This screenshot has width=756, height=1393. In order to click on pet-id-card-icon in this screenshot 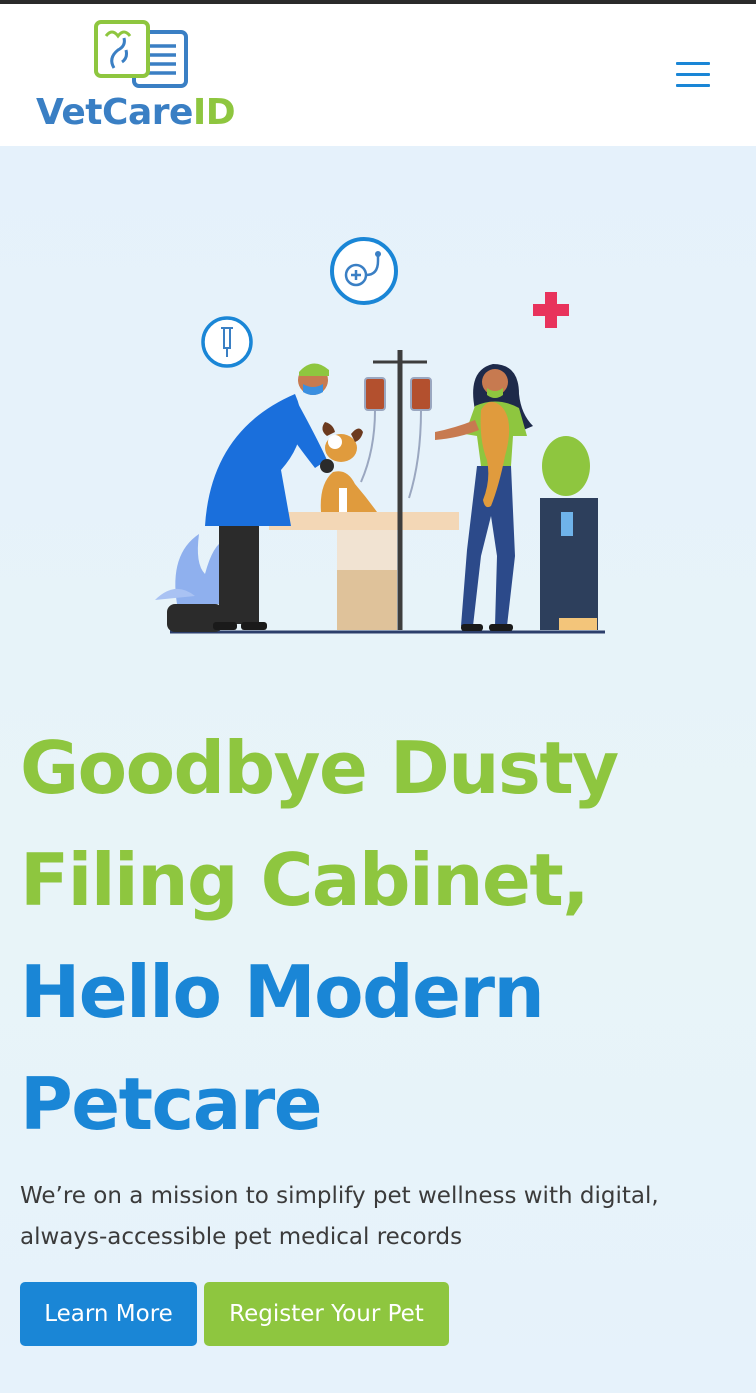, I will do `click(141, 54)`.